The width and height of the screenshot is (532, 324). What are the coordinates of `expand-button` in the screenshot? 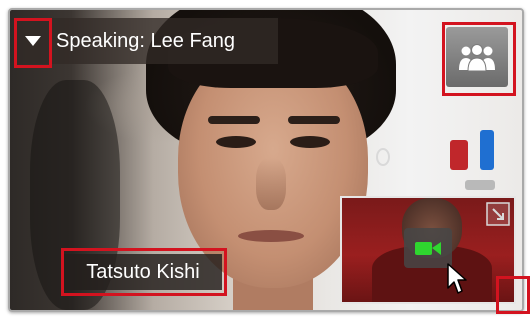 It's located at (498, 214).